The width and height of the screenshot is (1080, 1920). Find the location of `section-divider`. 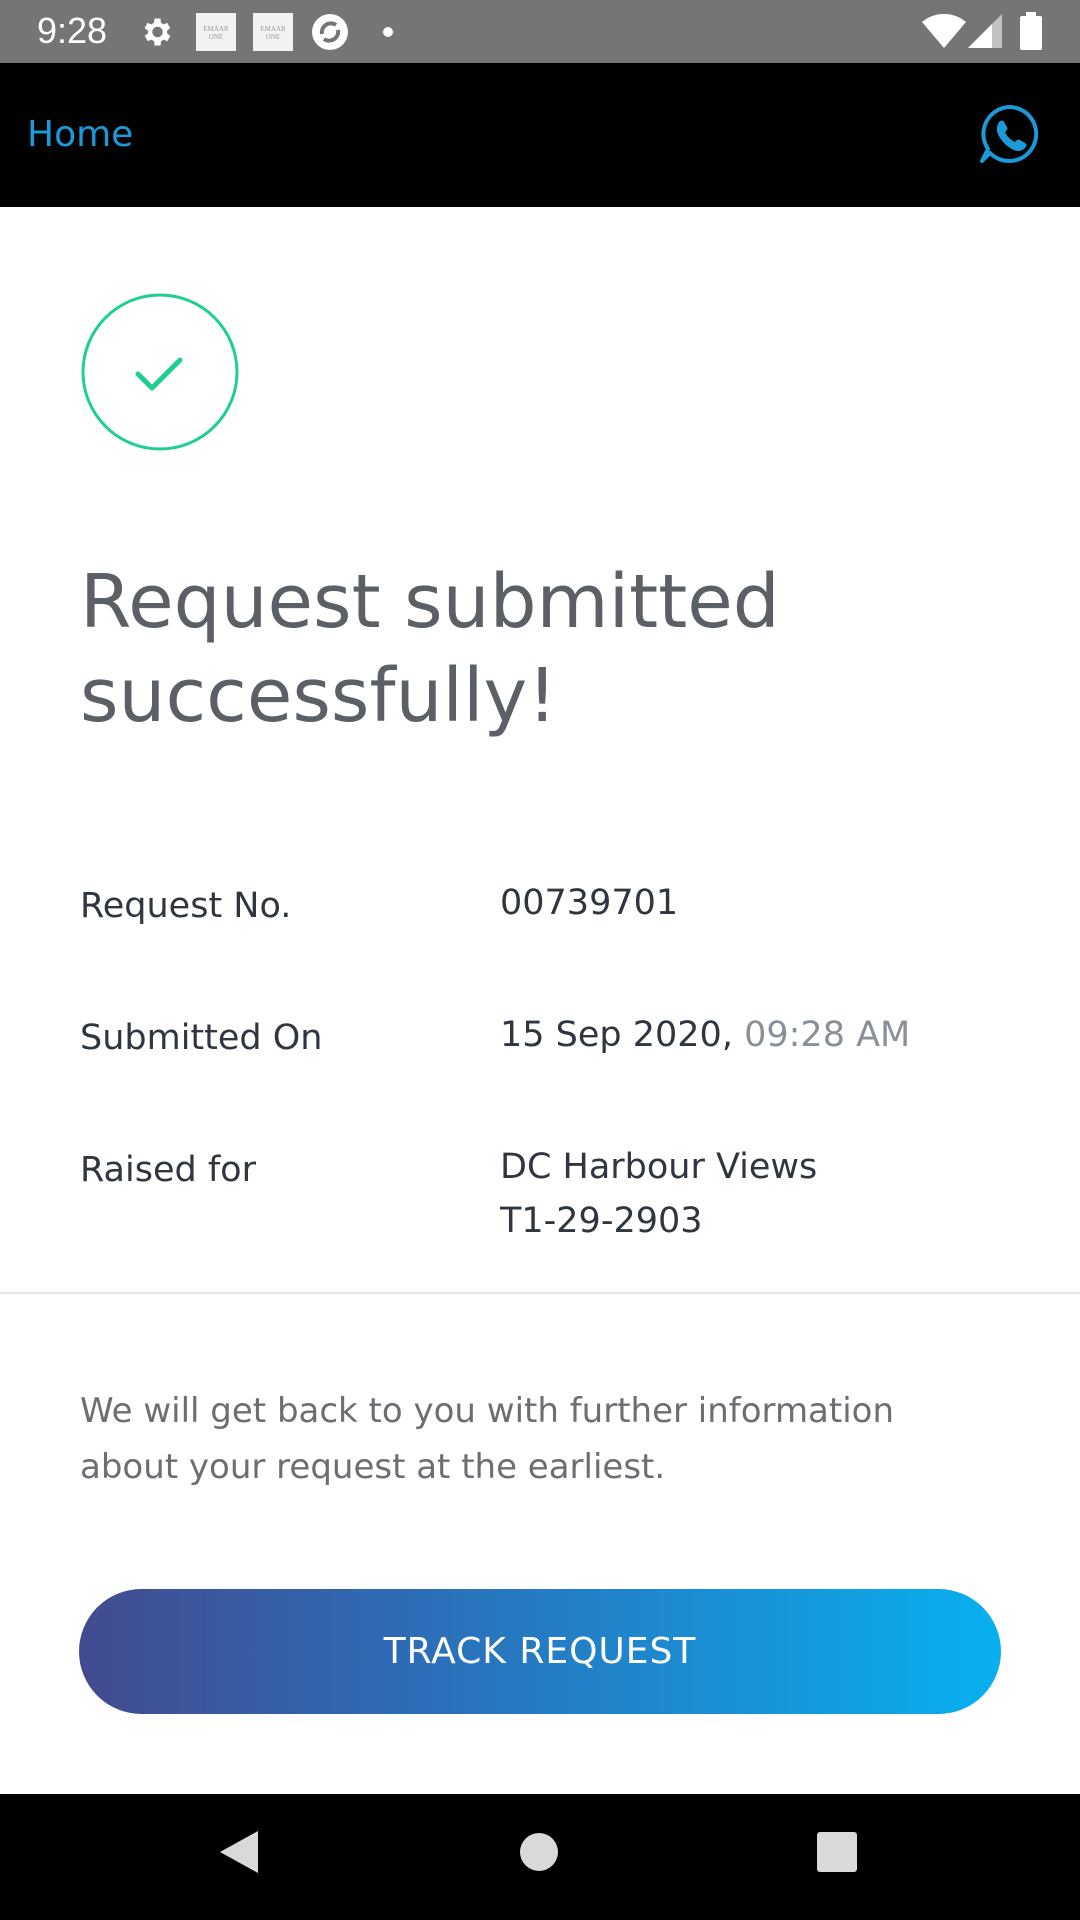

section-divider is located at coordinates (540, 1293).